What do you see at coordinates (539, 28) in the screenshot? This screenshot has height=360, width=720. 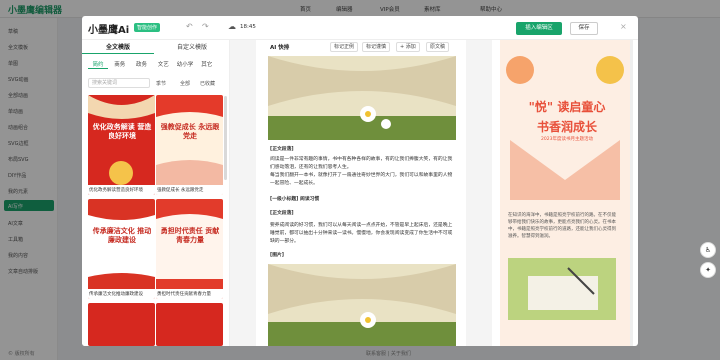 I see `insert-editor-button: 插入编辑区` at bounding box center [539, 28].